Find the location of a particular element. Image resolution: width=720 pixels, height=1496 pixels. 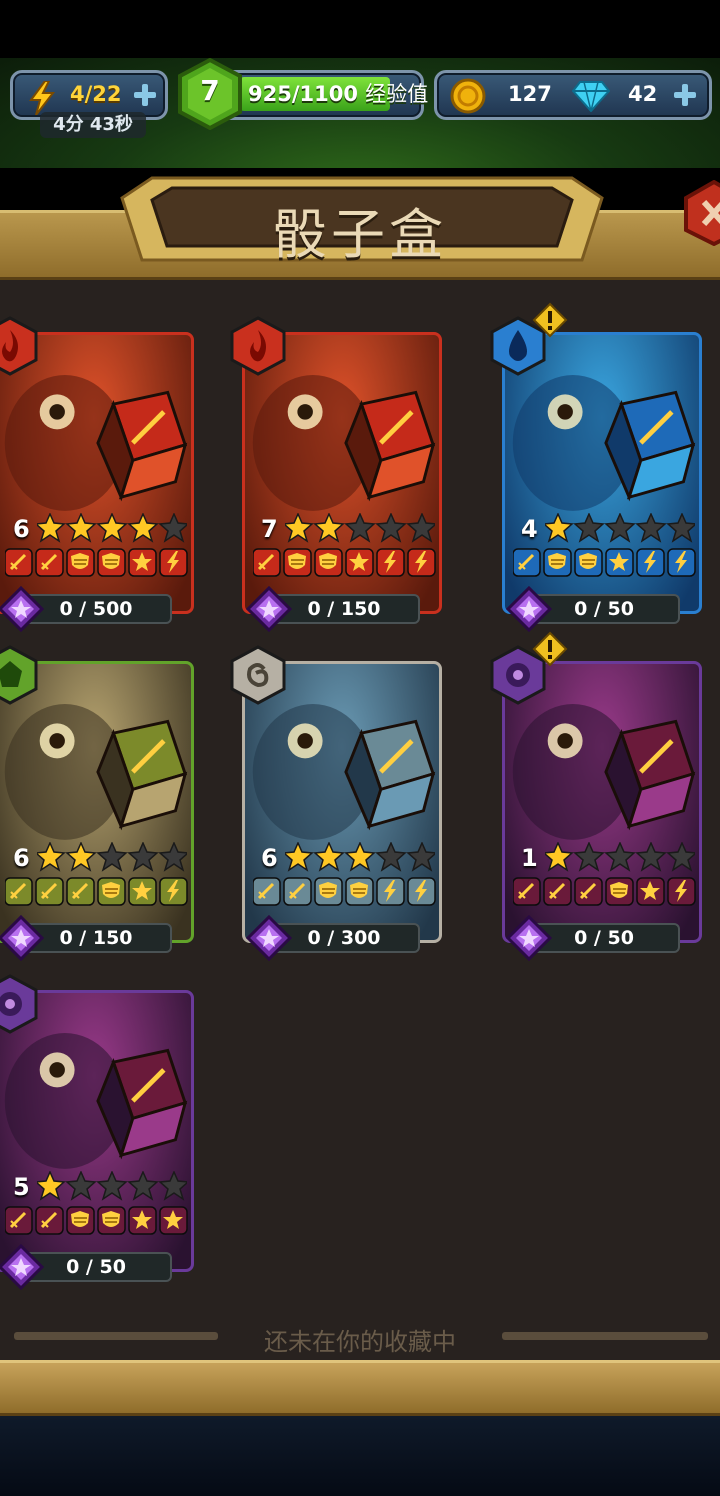

dice-level: 1 is located at coordinates (529, 858).